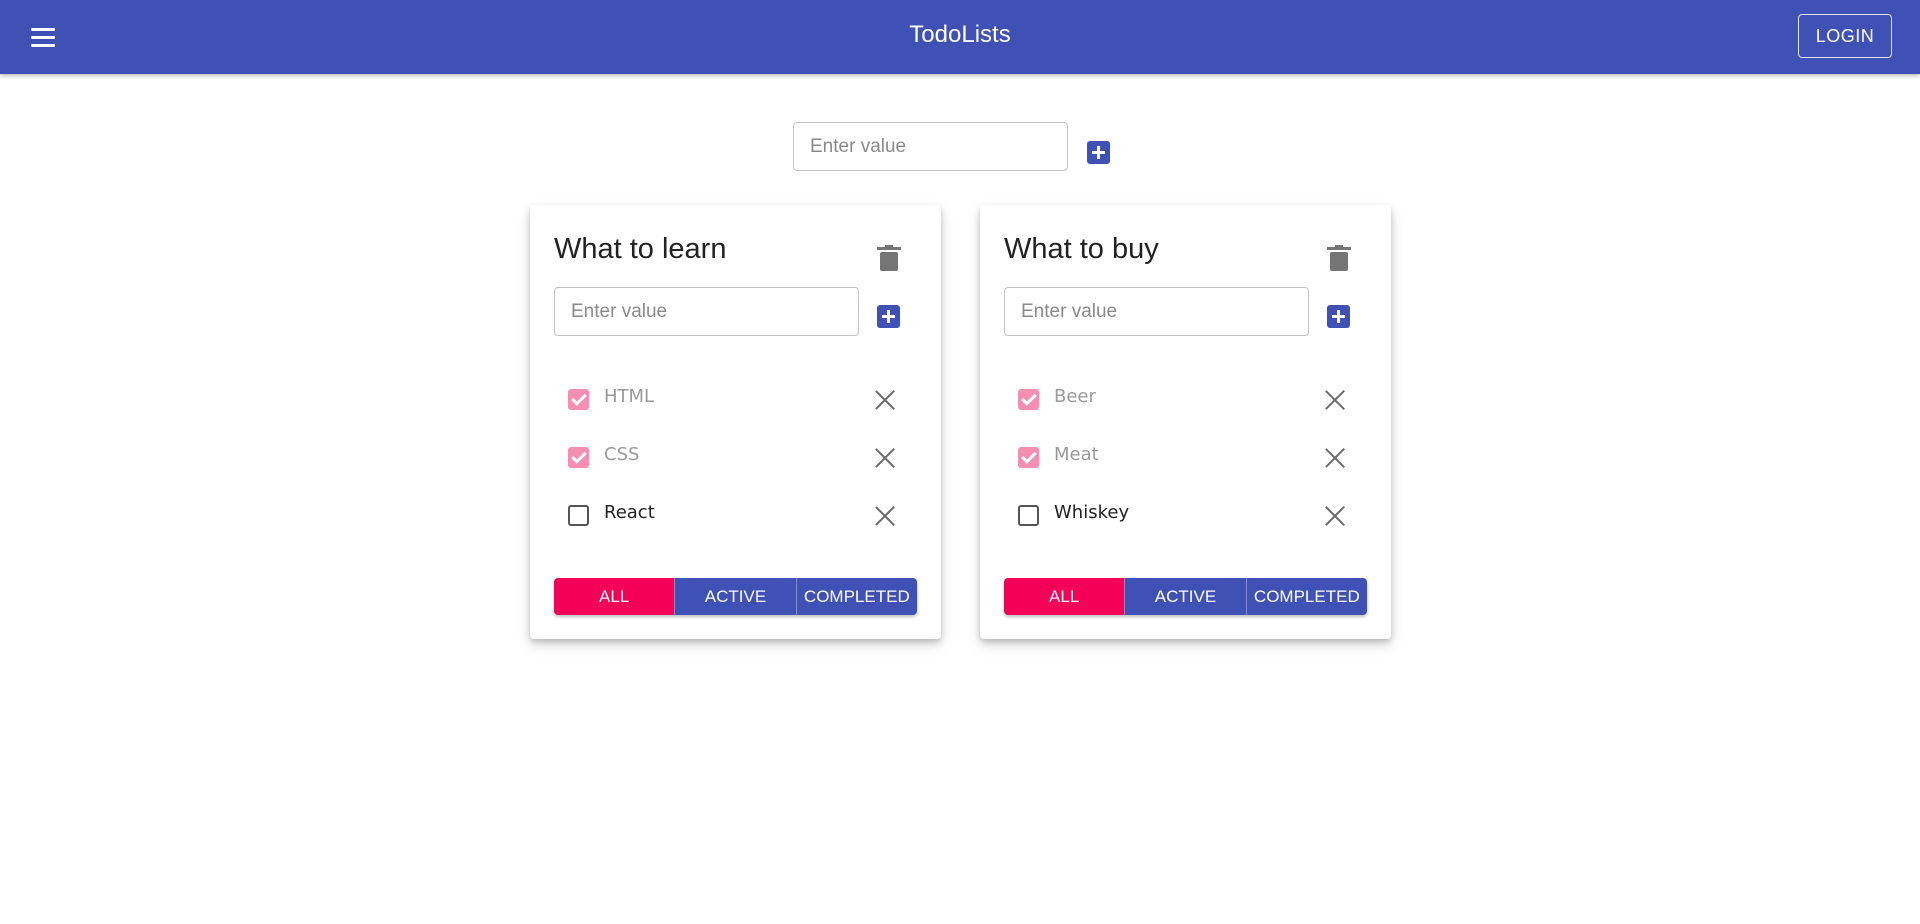 The image size is (1920, 924). What do you see at coordinates (724, 457) in the screenshot?
I see `task-item: CSS` at bounding box center [724, 457].